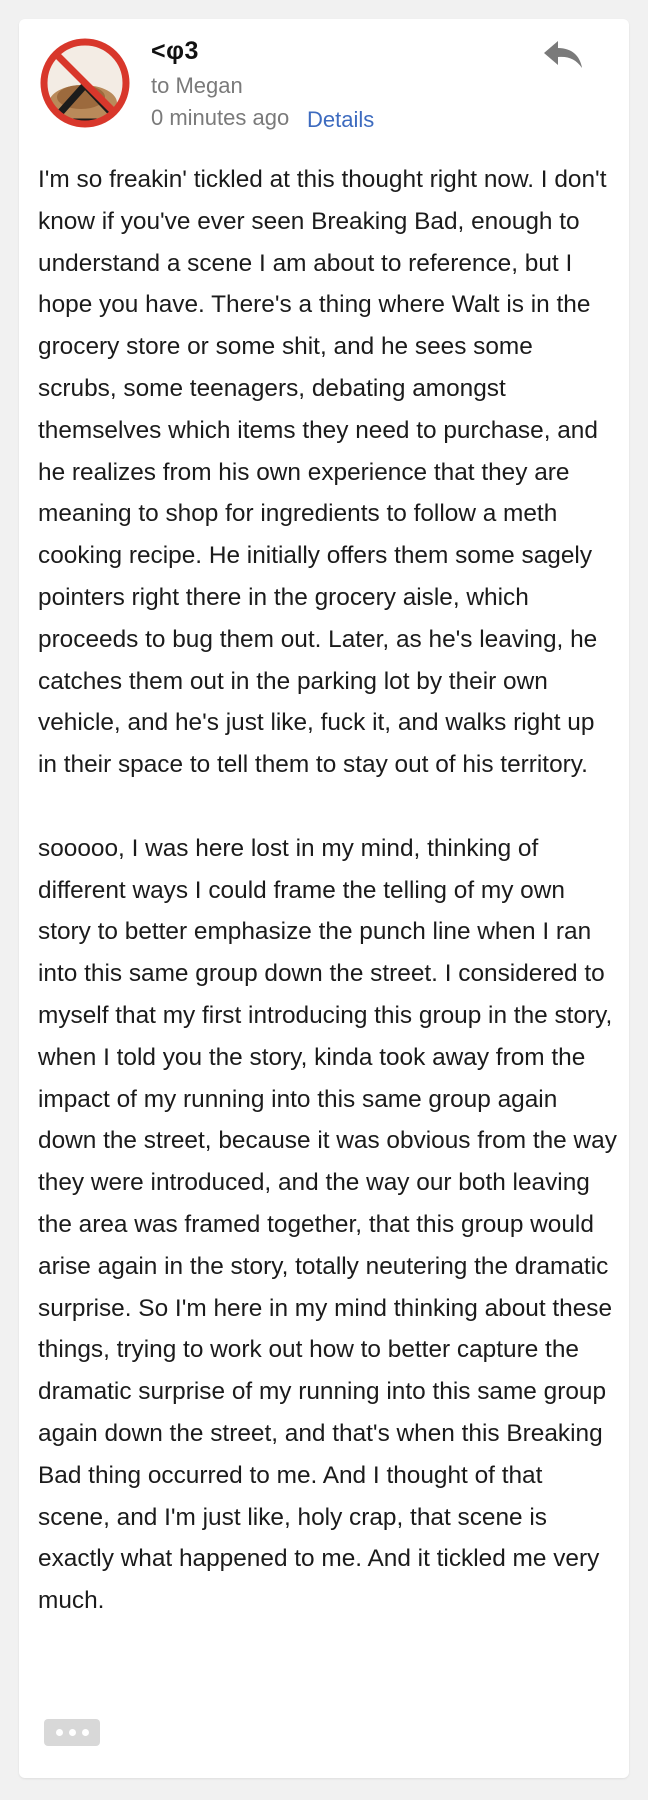  I want to click on recipient-label: to Megan, so click(197, 85).